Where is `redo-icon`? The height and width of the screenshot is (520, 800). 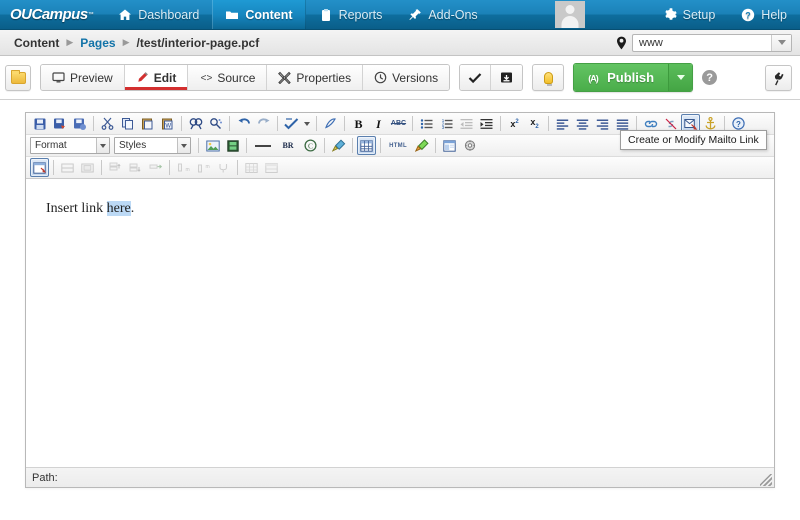 redo-icon is located at coordinates (263, 123).